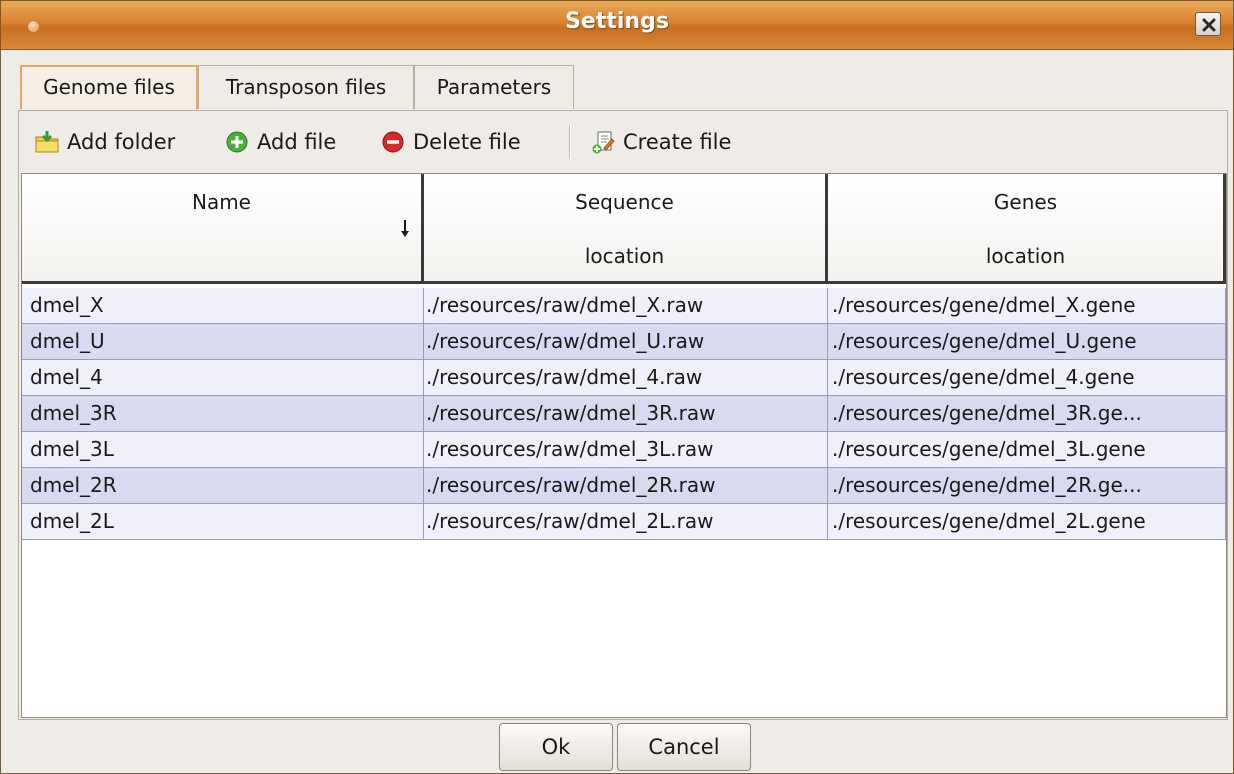 The image size is (1234, 774). What do you see at coordinates (684, 747) in the screenshot?
I see `cancel-button: Cancel` at bounding box center [684, 747].